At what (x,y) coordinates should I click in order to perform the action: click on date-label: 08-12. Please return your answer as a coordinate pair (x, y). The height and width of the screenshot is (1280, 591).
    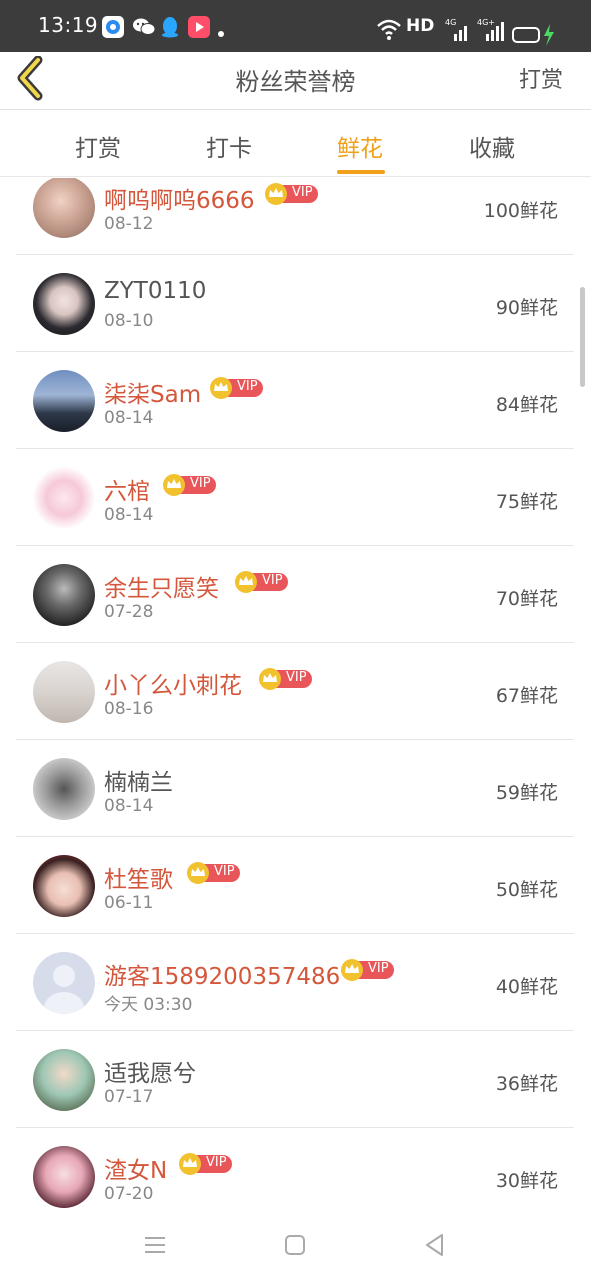
    Looking at the image, I should click on (129, 224).